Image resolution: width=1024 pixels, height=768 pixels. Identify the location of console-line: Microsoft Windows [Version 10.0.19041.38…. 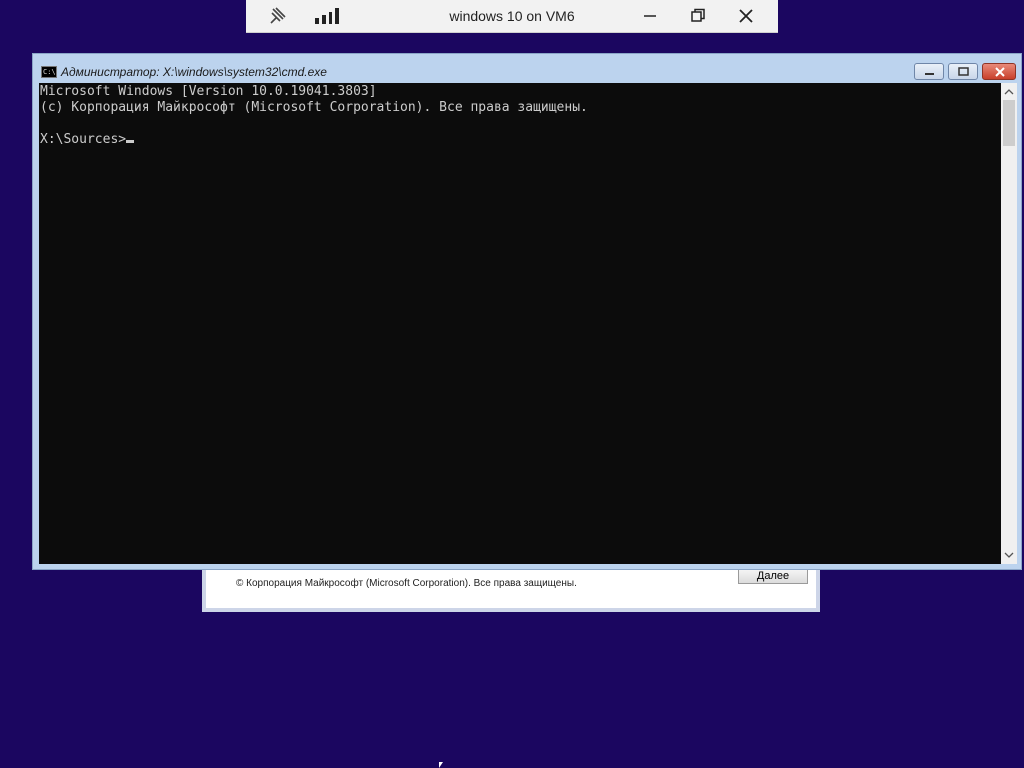
(208, 91).